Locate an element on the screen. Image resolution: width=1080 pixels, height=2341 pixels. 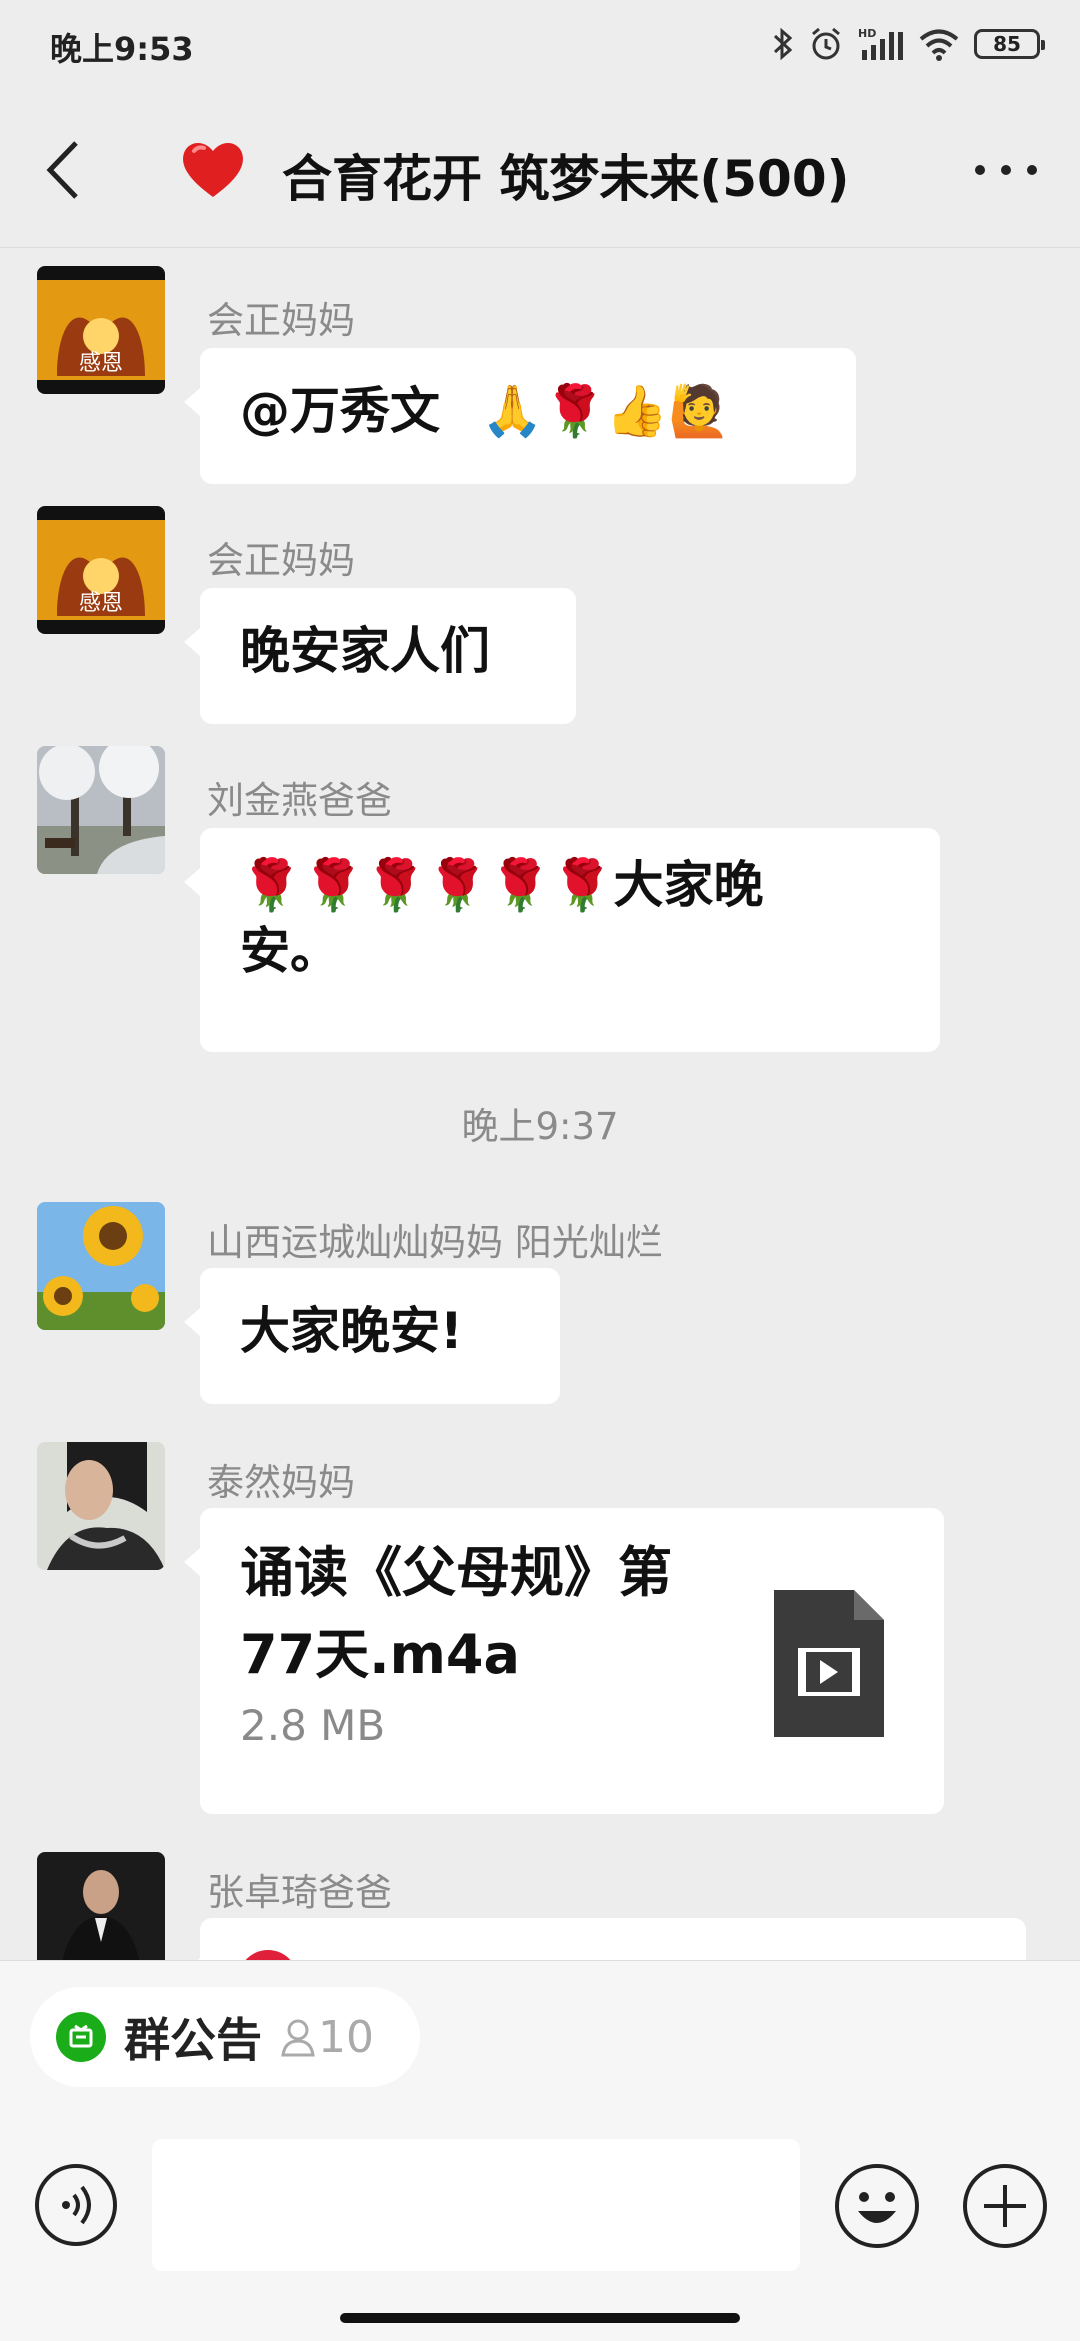
member-count: 10 is located at coordinates (326, 2037).